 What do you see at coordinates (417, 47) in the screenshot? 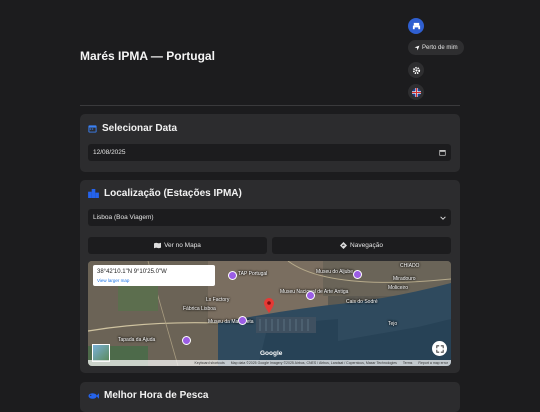
I see `location-arrow-icon` at bounding box center [417, 47].